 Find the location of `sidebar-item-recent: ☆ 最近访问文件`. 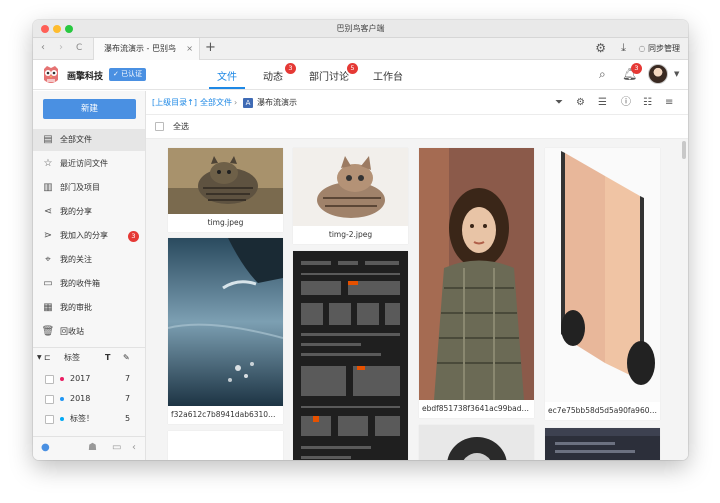

sidebar-item-recent: ☆ 最近访问文件 is located at coordinates (89, 164).